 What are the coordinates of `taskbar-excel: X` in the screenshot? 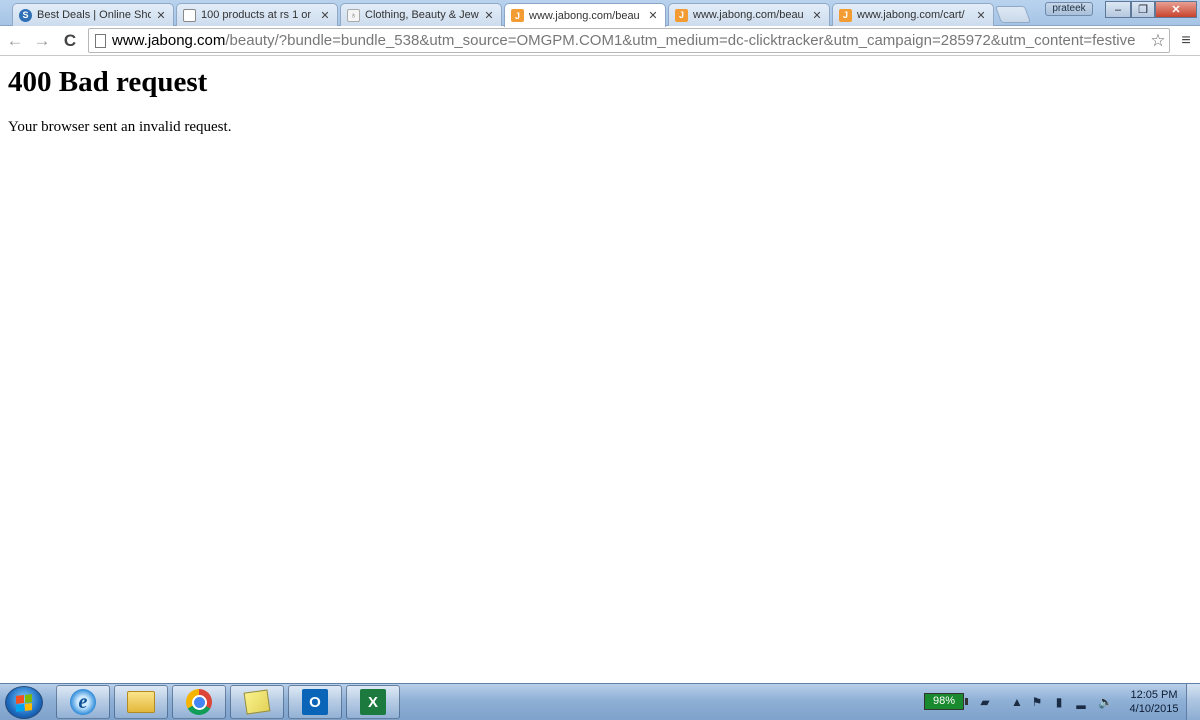 It's located at (373, 702).